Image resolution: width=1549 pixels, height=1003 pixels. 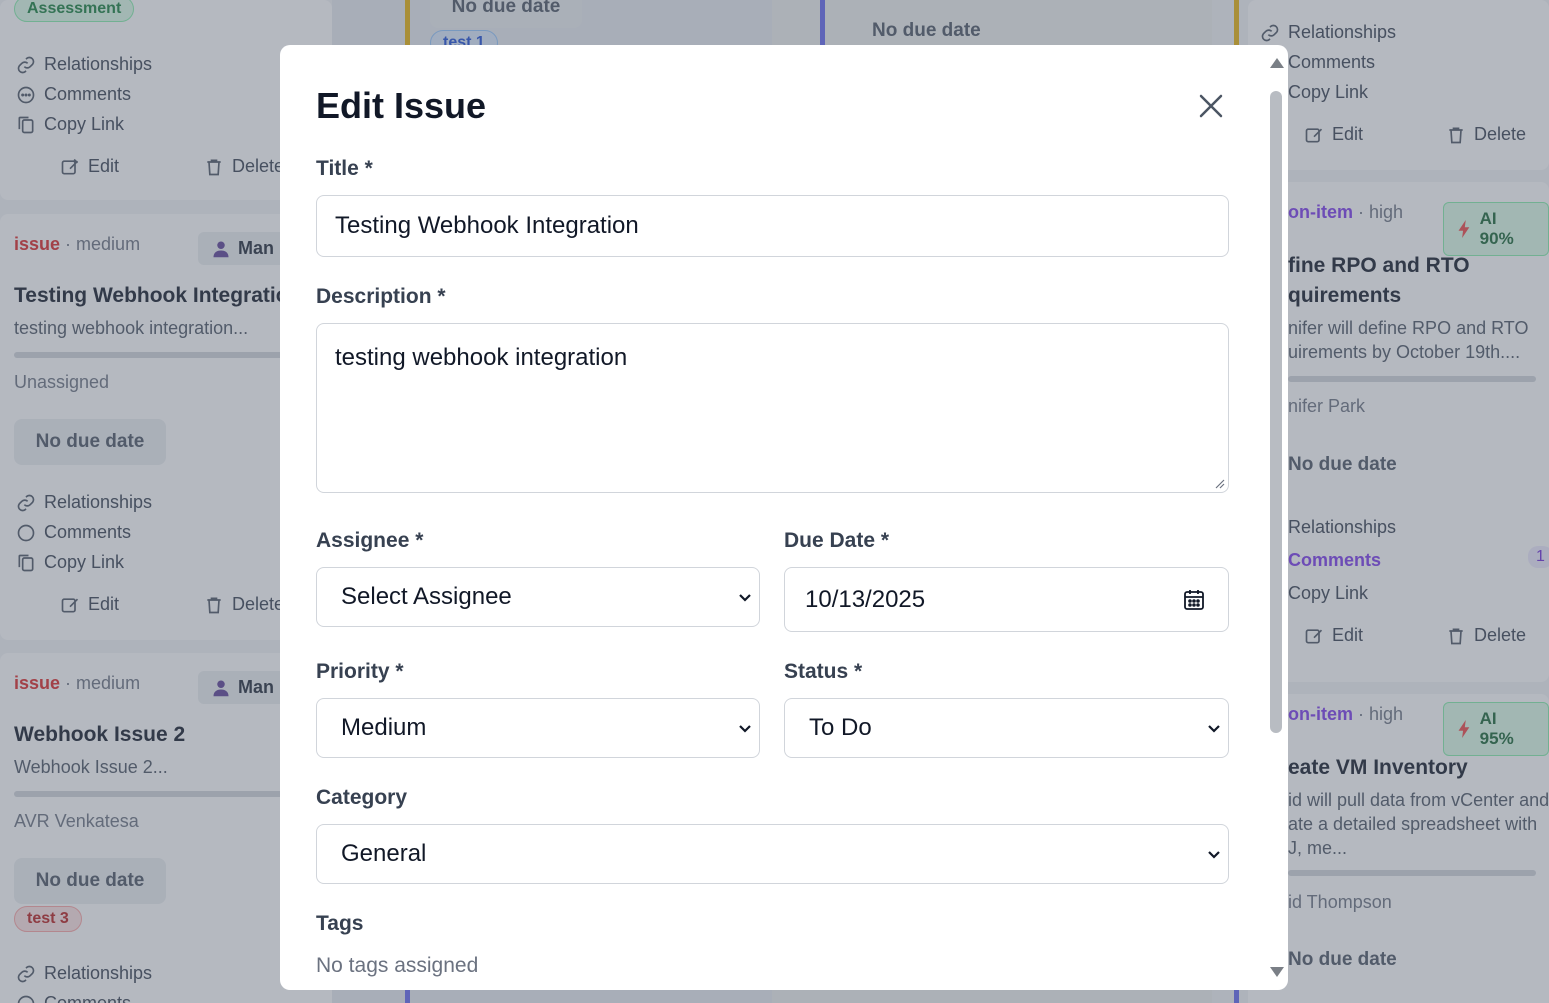 I want to click on title-input: Testing Webhook Integration, so click(x=772, y=226).